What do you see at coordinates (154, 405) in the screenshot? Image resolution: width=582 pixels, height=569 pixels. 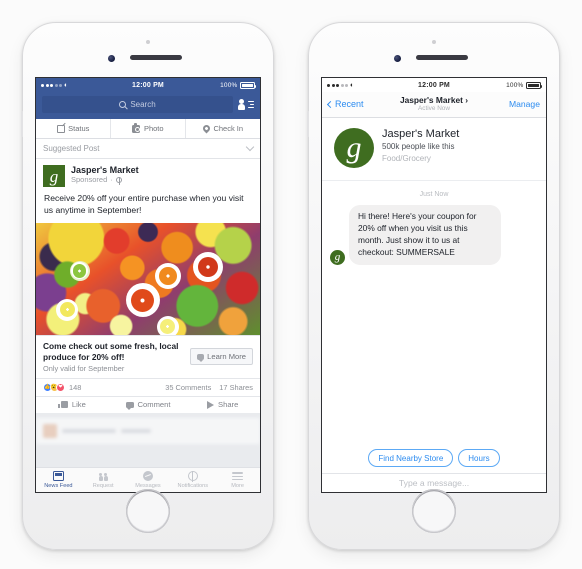 I see `comment-label: Comment` at bounding box center [154, 405].